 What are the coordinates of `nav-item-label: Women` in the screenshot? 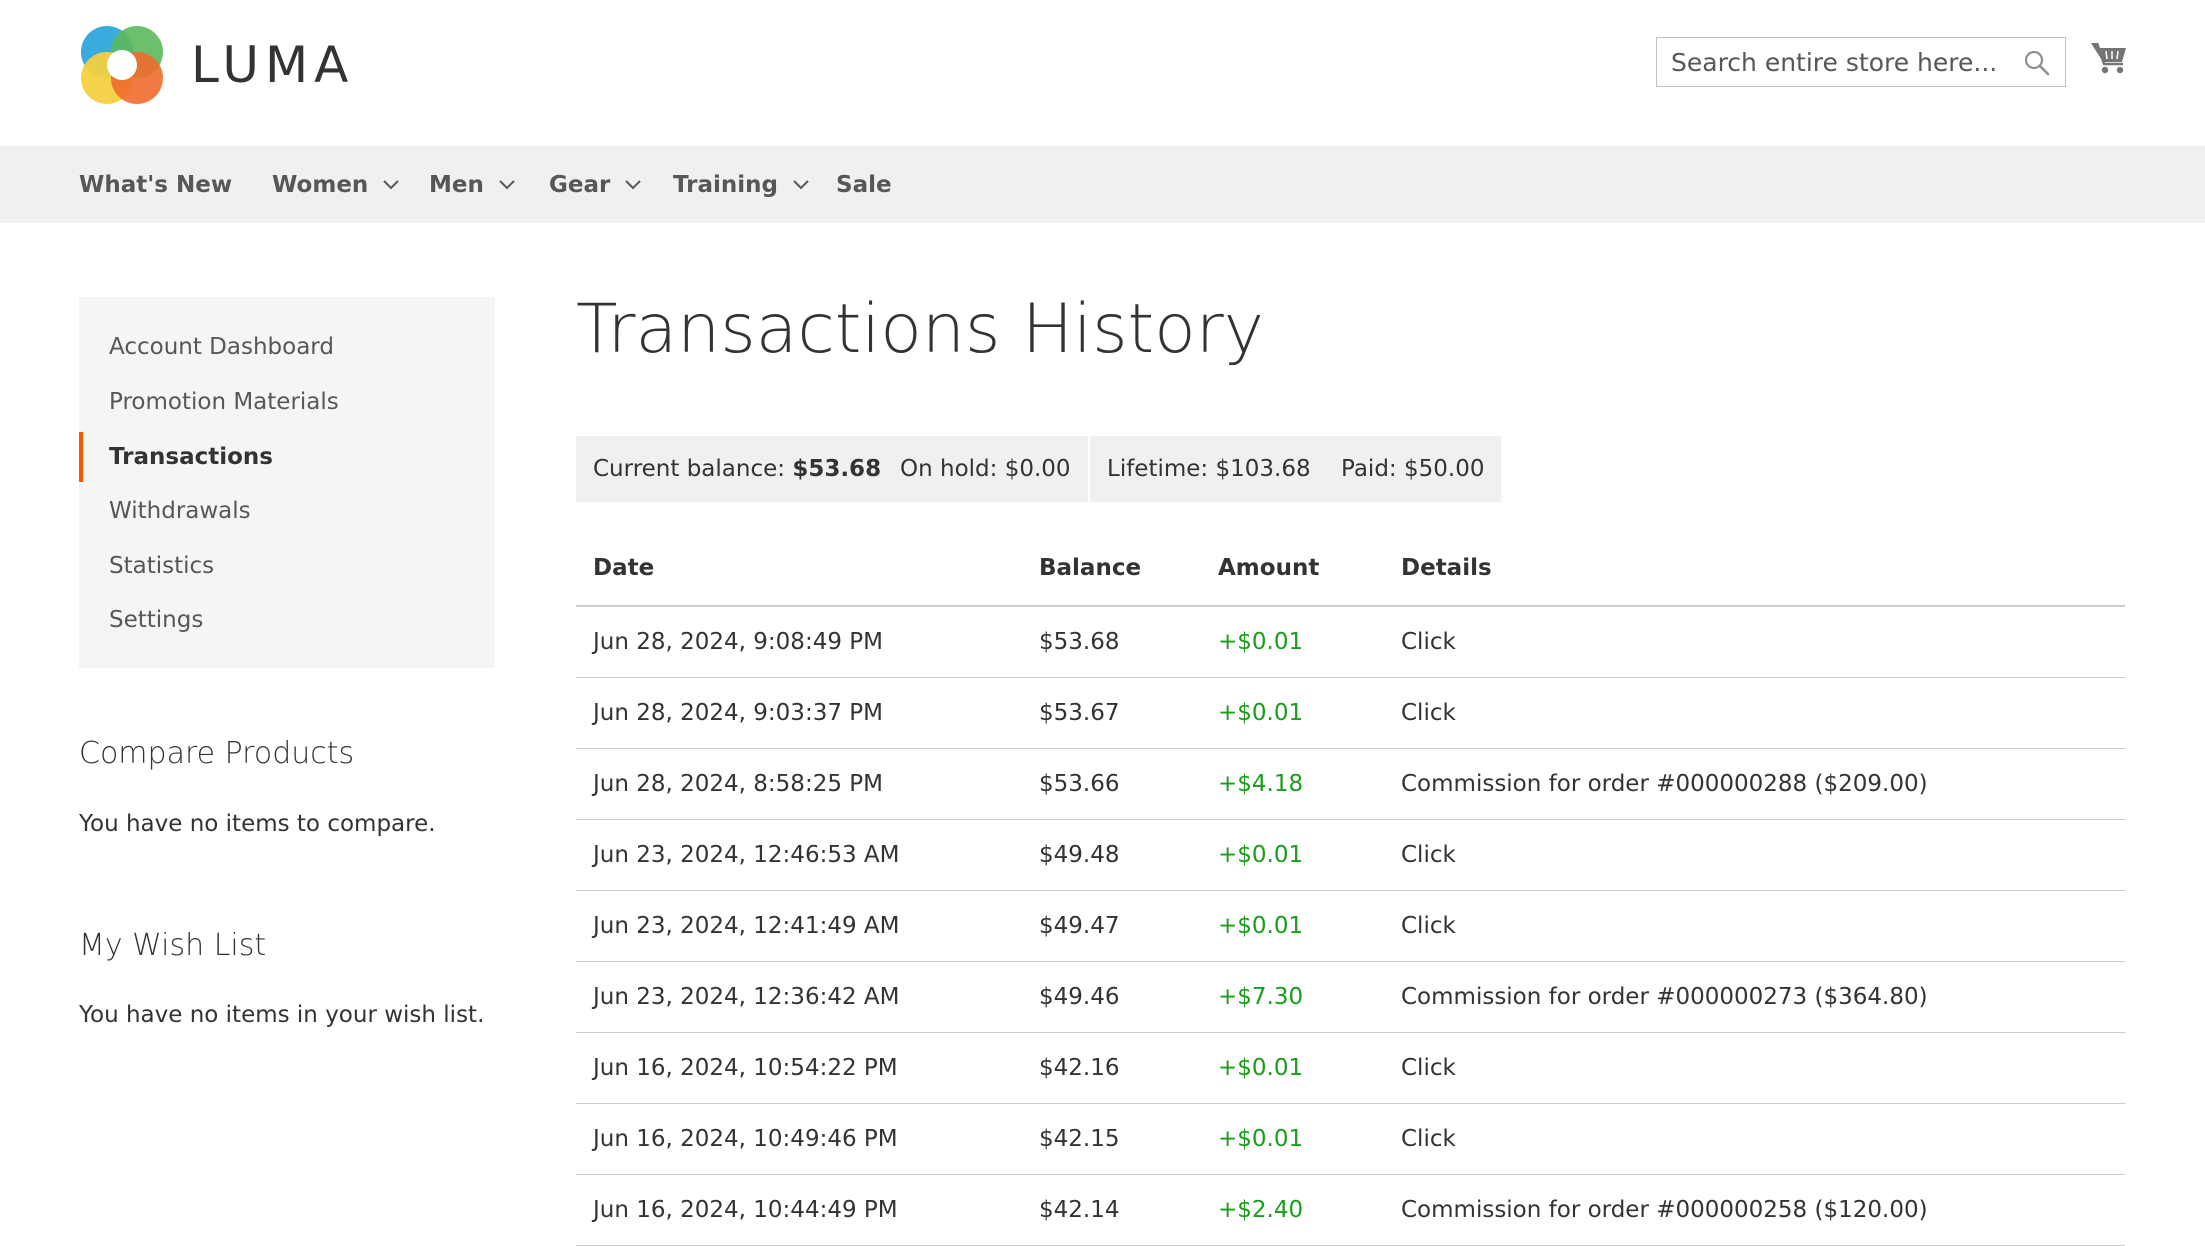 It's located at (320, 184).